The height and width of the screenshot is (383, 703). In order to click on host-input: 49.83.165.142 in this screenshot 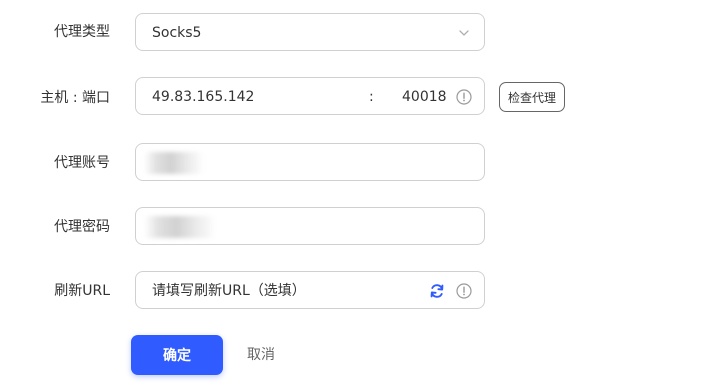, I will do `click(203, 97)`.